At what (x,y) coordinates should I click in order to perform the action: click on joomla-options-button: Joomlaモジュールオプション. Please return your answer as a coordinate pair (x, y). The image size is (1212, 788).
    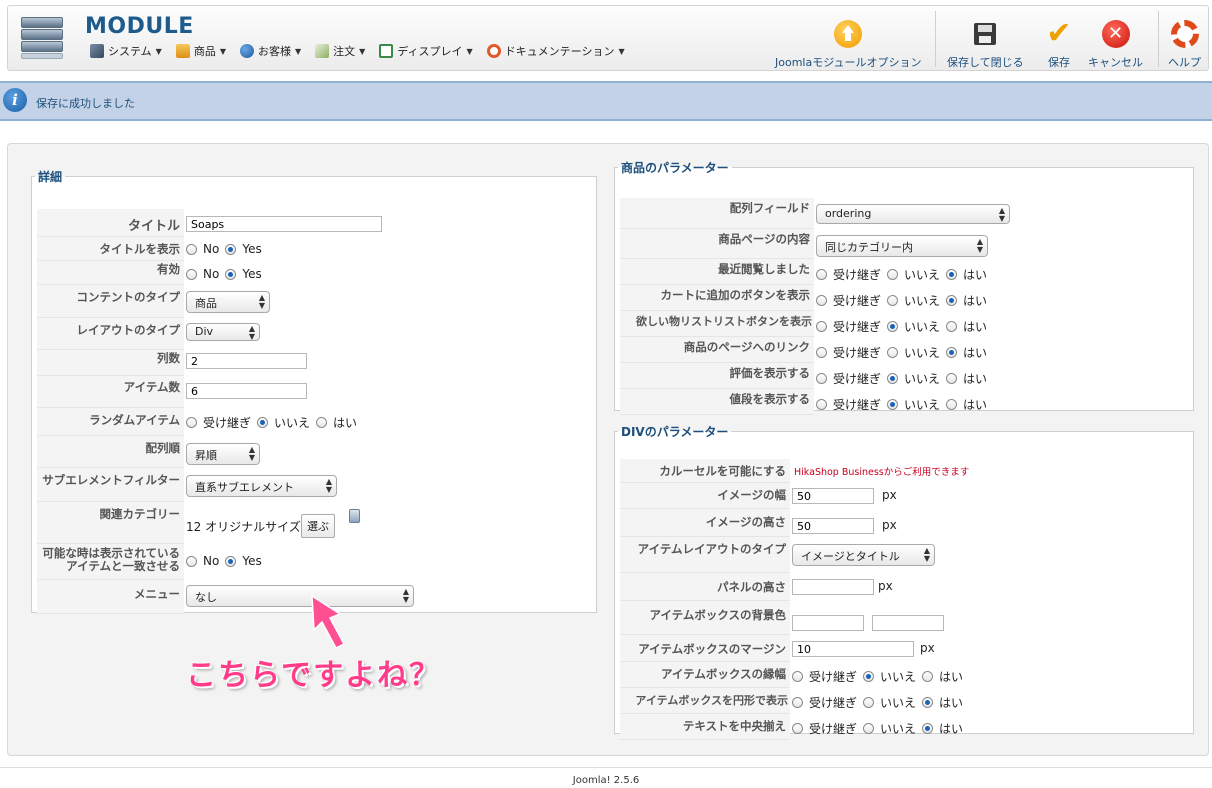
    Looking at the image, I should click on (848, 45).